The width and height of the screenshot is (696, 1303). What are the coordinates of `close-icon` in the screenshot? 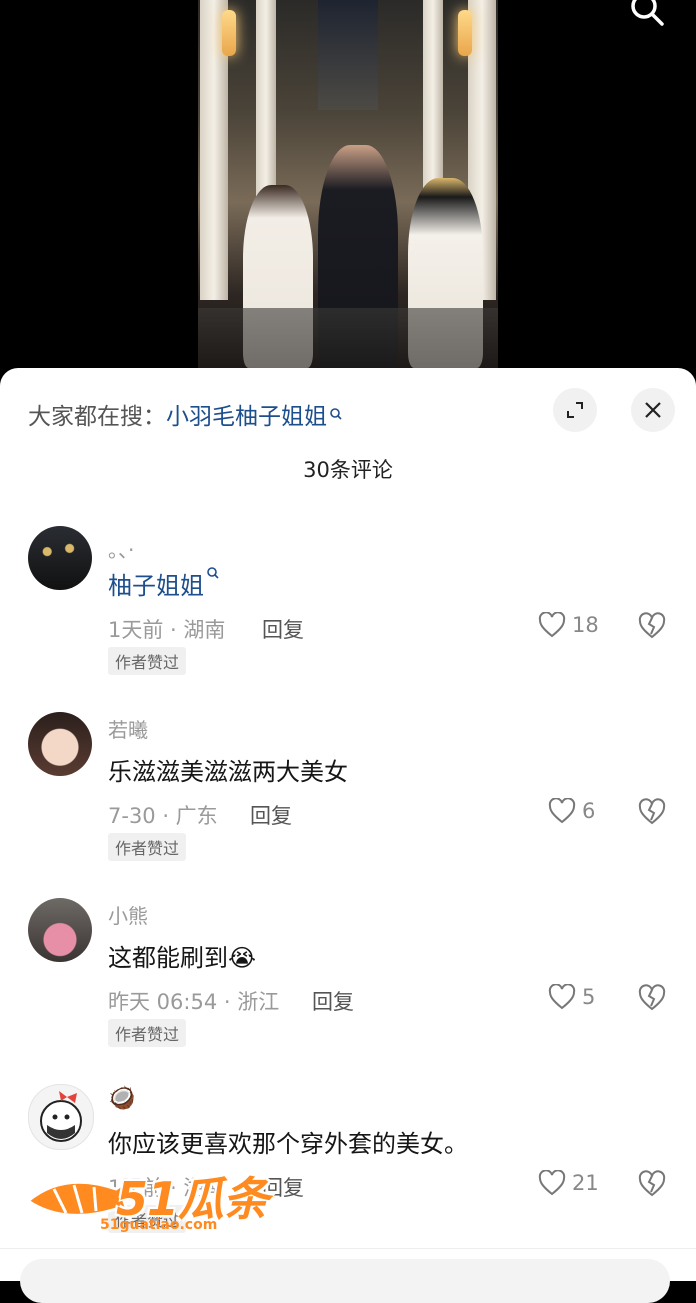 It's located at (653, 410).